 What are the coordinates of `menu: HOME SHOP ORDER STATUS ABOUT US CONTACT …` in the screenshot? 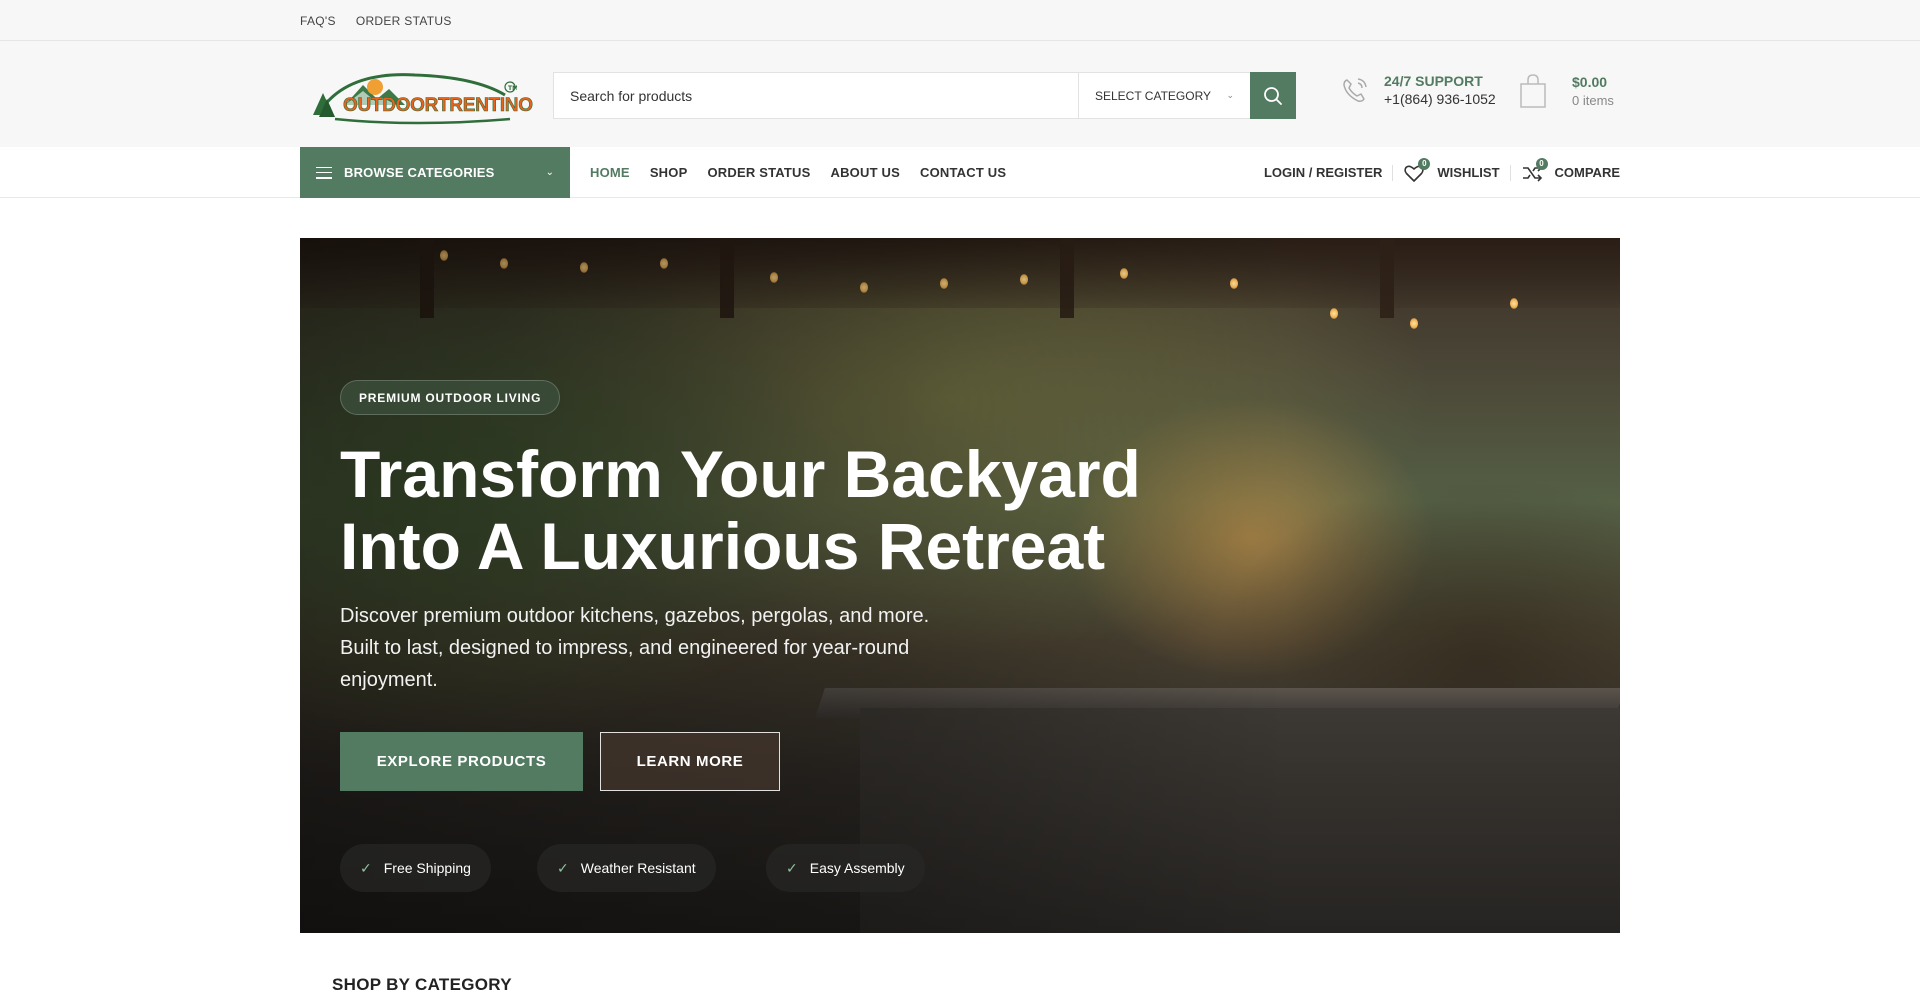 It's located at (798, 172).